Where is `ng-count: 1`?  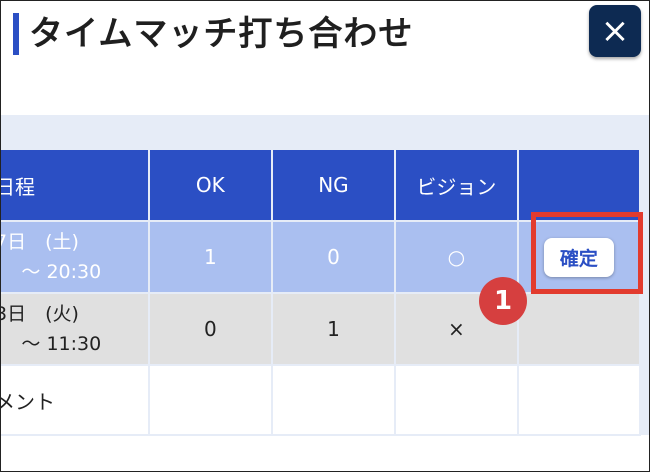 ng-count: 1 is located at coordinates (333, 329).